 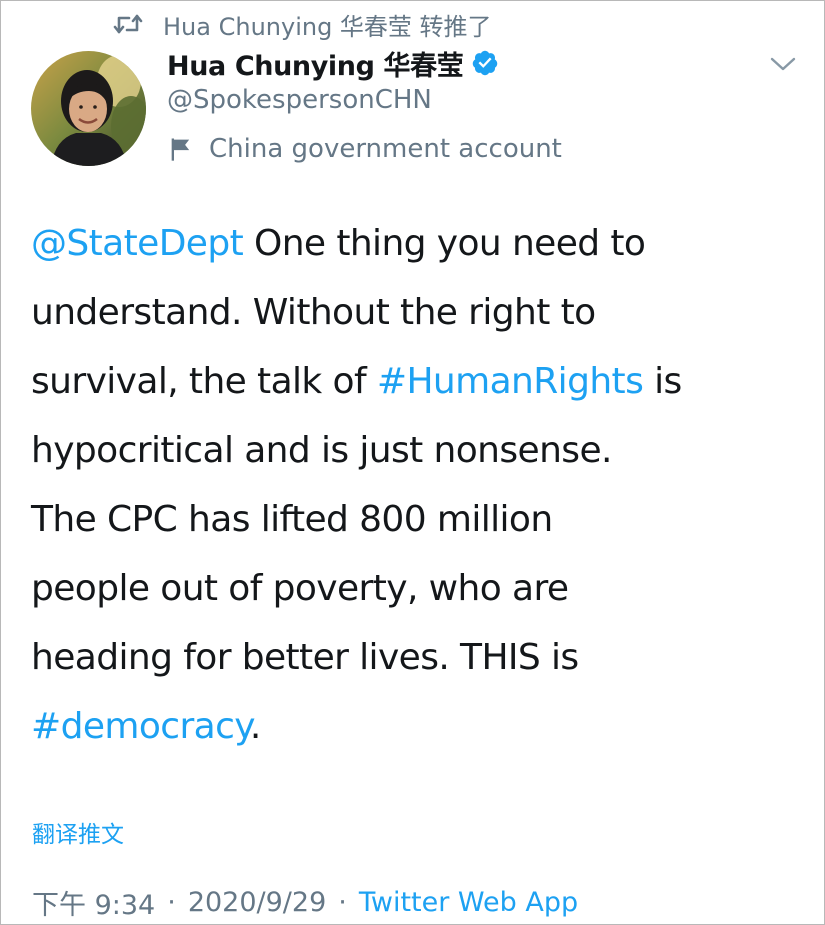 I want to click on tweet-date: 2020/9/29, so click(x=257, y=902).